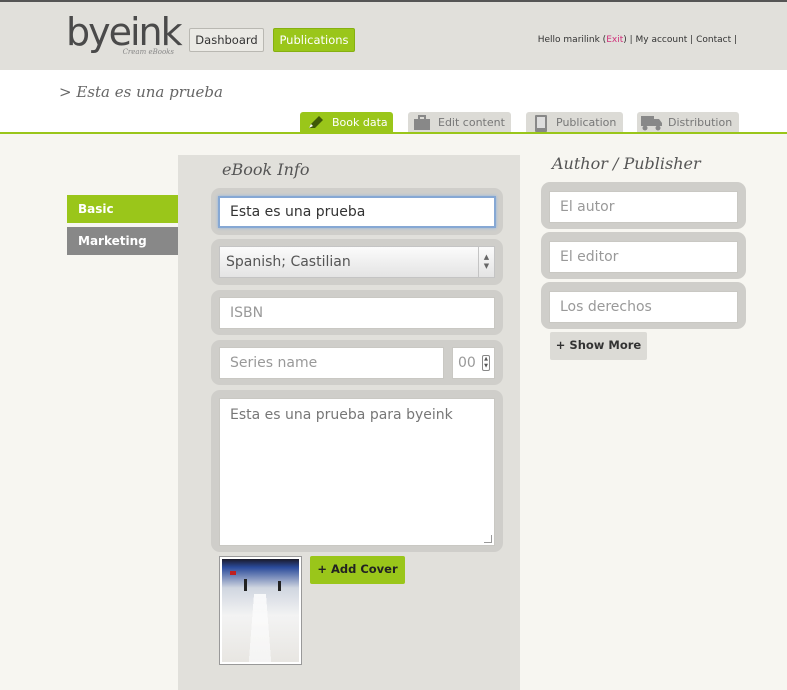 The image size is (787, 690). Describe the element at coordinates (662, 40) in the screenshot. I see `my-account-link: My account` at that location.